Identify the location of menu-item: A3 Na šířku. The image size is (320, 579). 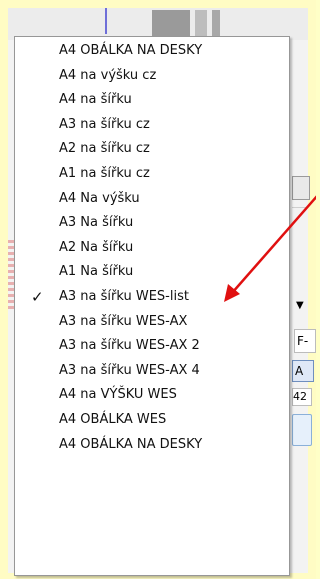
(152, 223).